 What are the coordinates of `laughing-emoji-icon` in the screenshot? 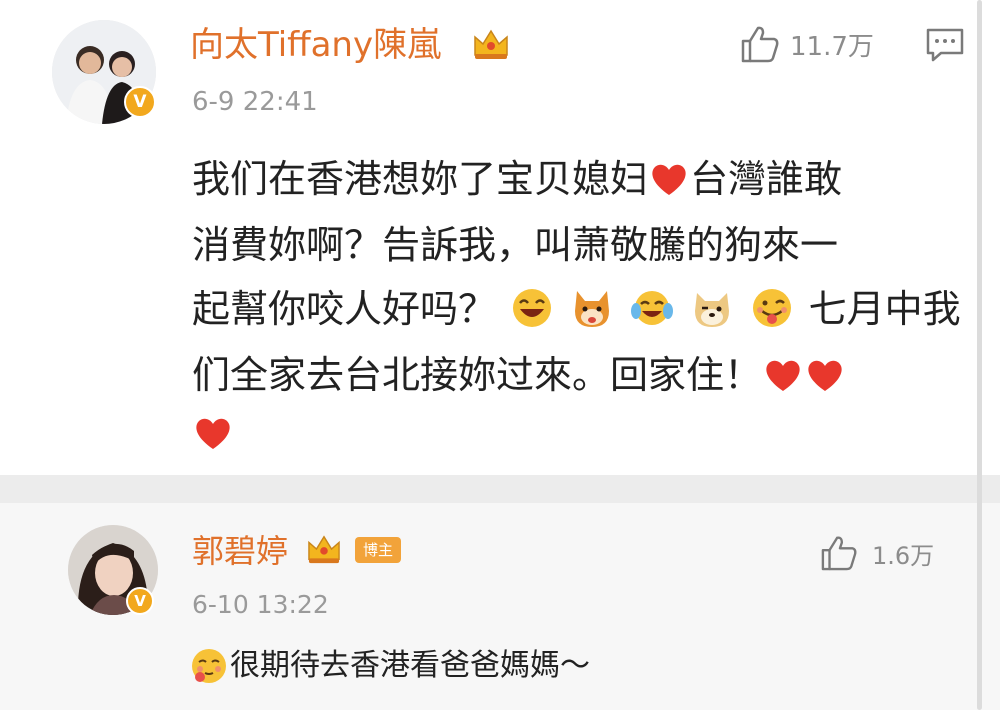 It's located at (532, 308).